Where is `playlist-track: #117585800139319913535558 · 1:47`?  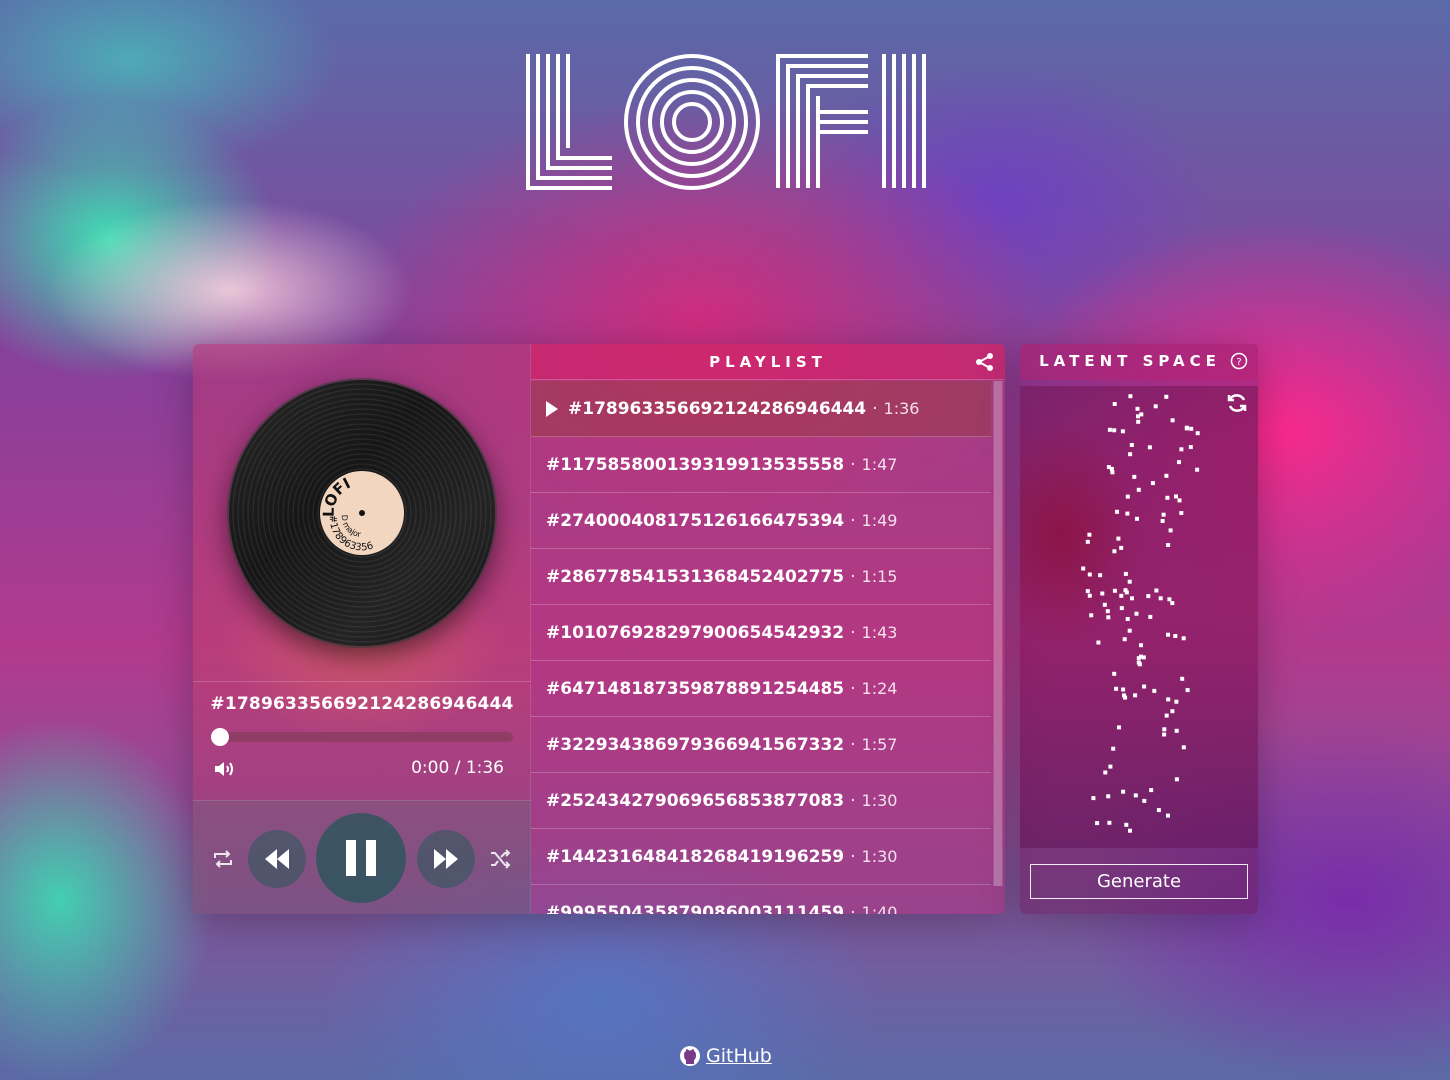
playlist-track: #117585800139319913535558 · 1:47 is located at coordinates (761, 465).